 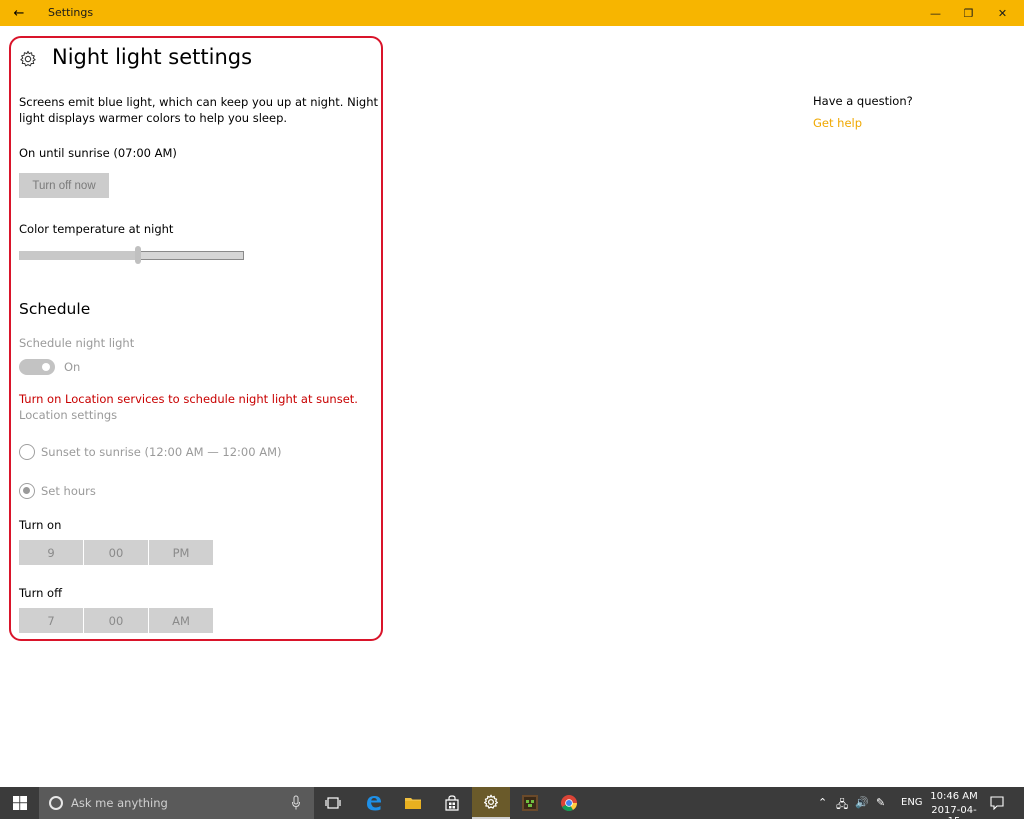 I want to click on volume-icon: 🔊, so click(x=862, y=802).